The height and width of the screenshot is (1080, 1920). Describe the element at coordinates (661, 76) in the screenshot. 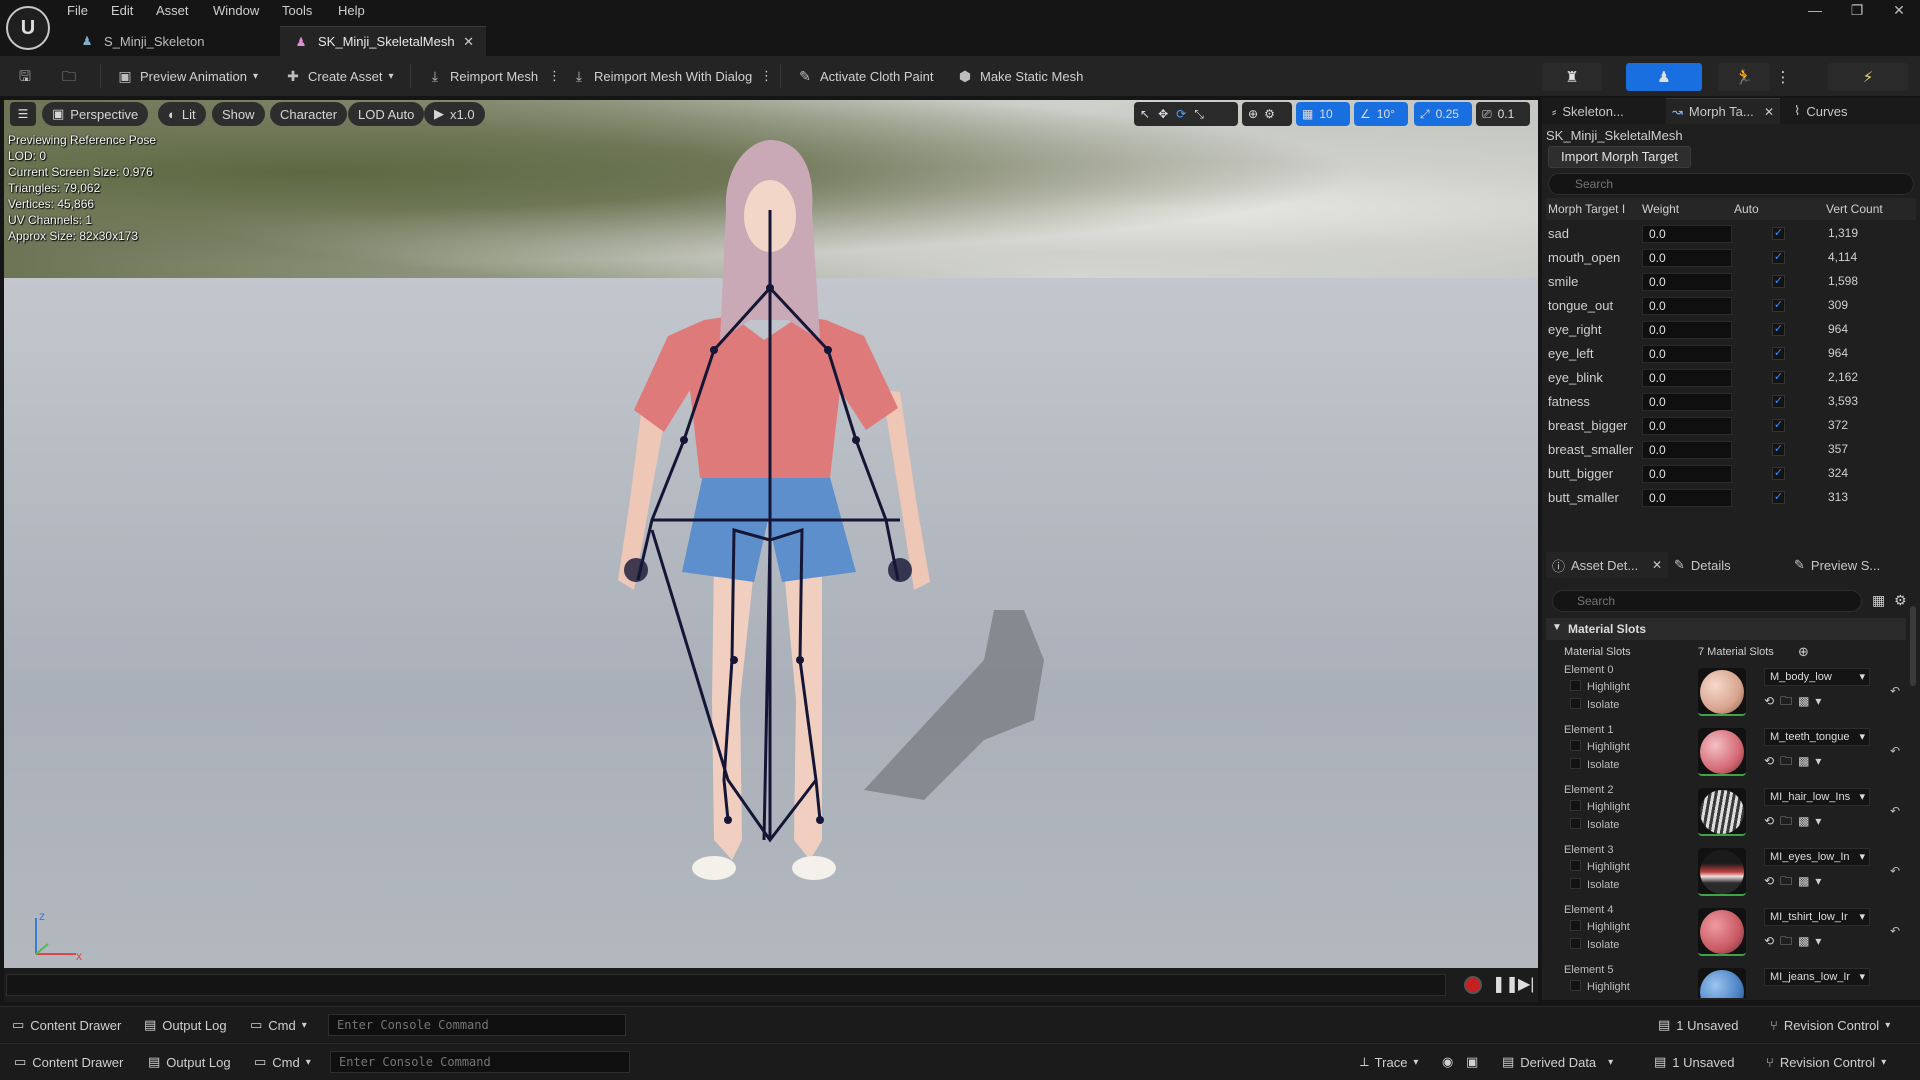

I see `reimport-dialog-button: ⤓ Reimport Mesh With Dialog` at that location.